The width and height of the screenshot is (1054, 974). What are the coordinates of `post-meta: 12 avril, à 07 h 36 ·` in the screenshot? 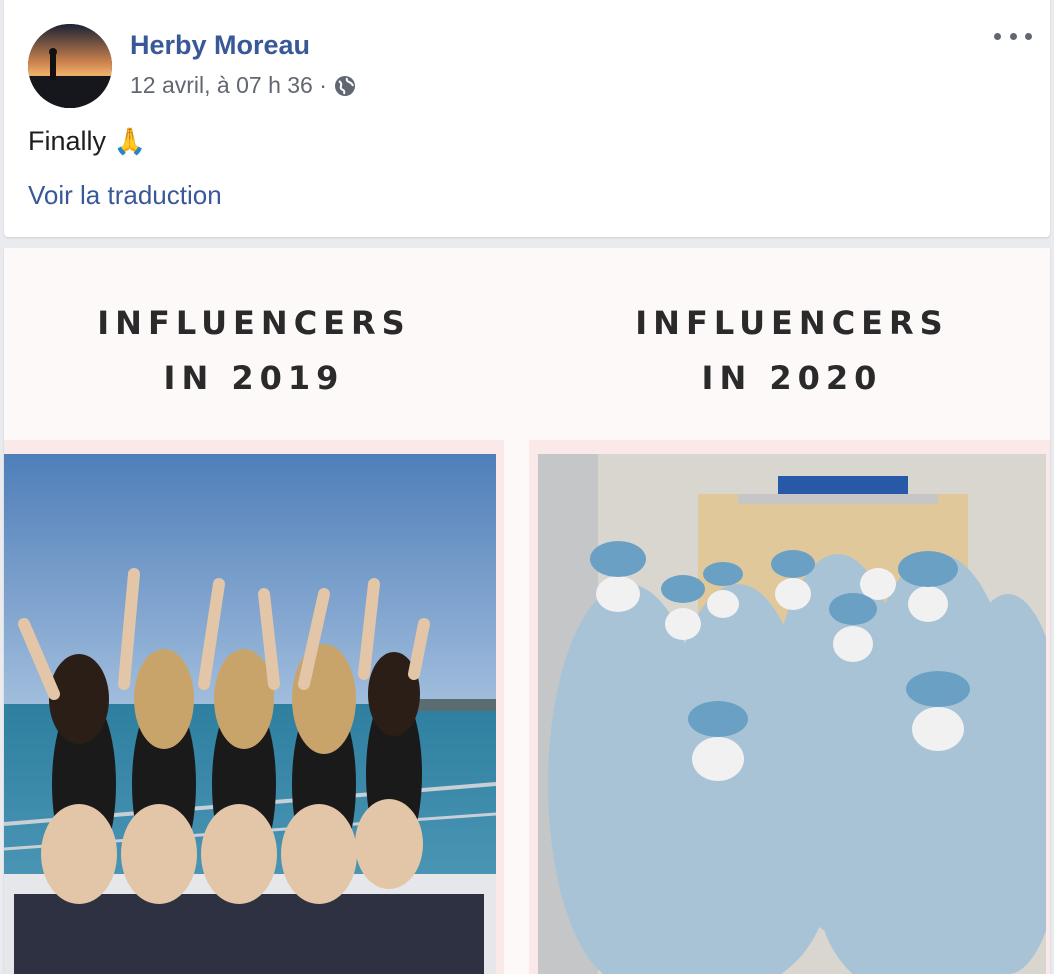 It's located at (243, 85).